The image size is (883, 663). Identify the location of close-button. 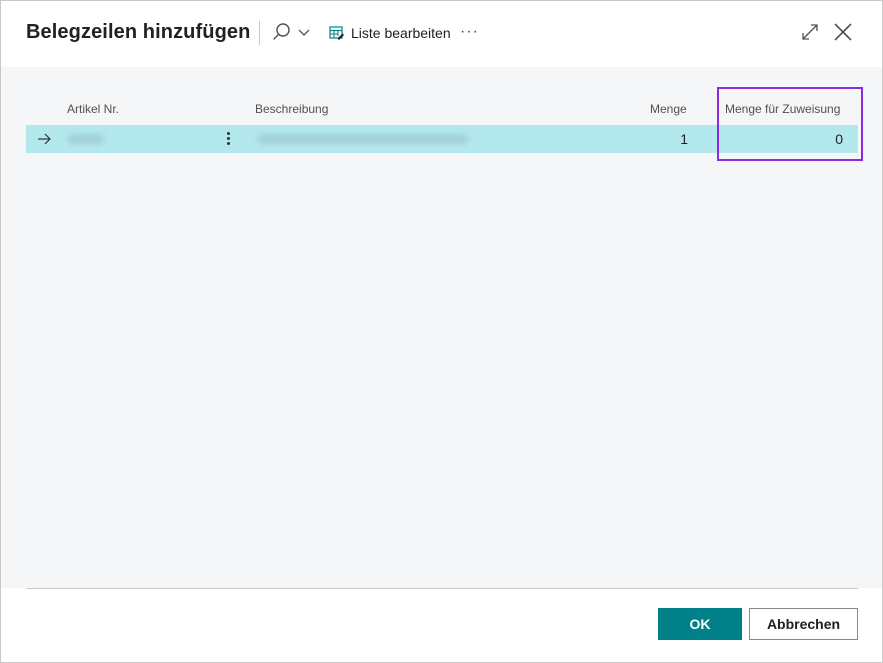
(843, 32).